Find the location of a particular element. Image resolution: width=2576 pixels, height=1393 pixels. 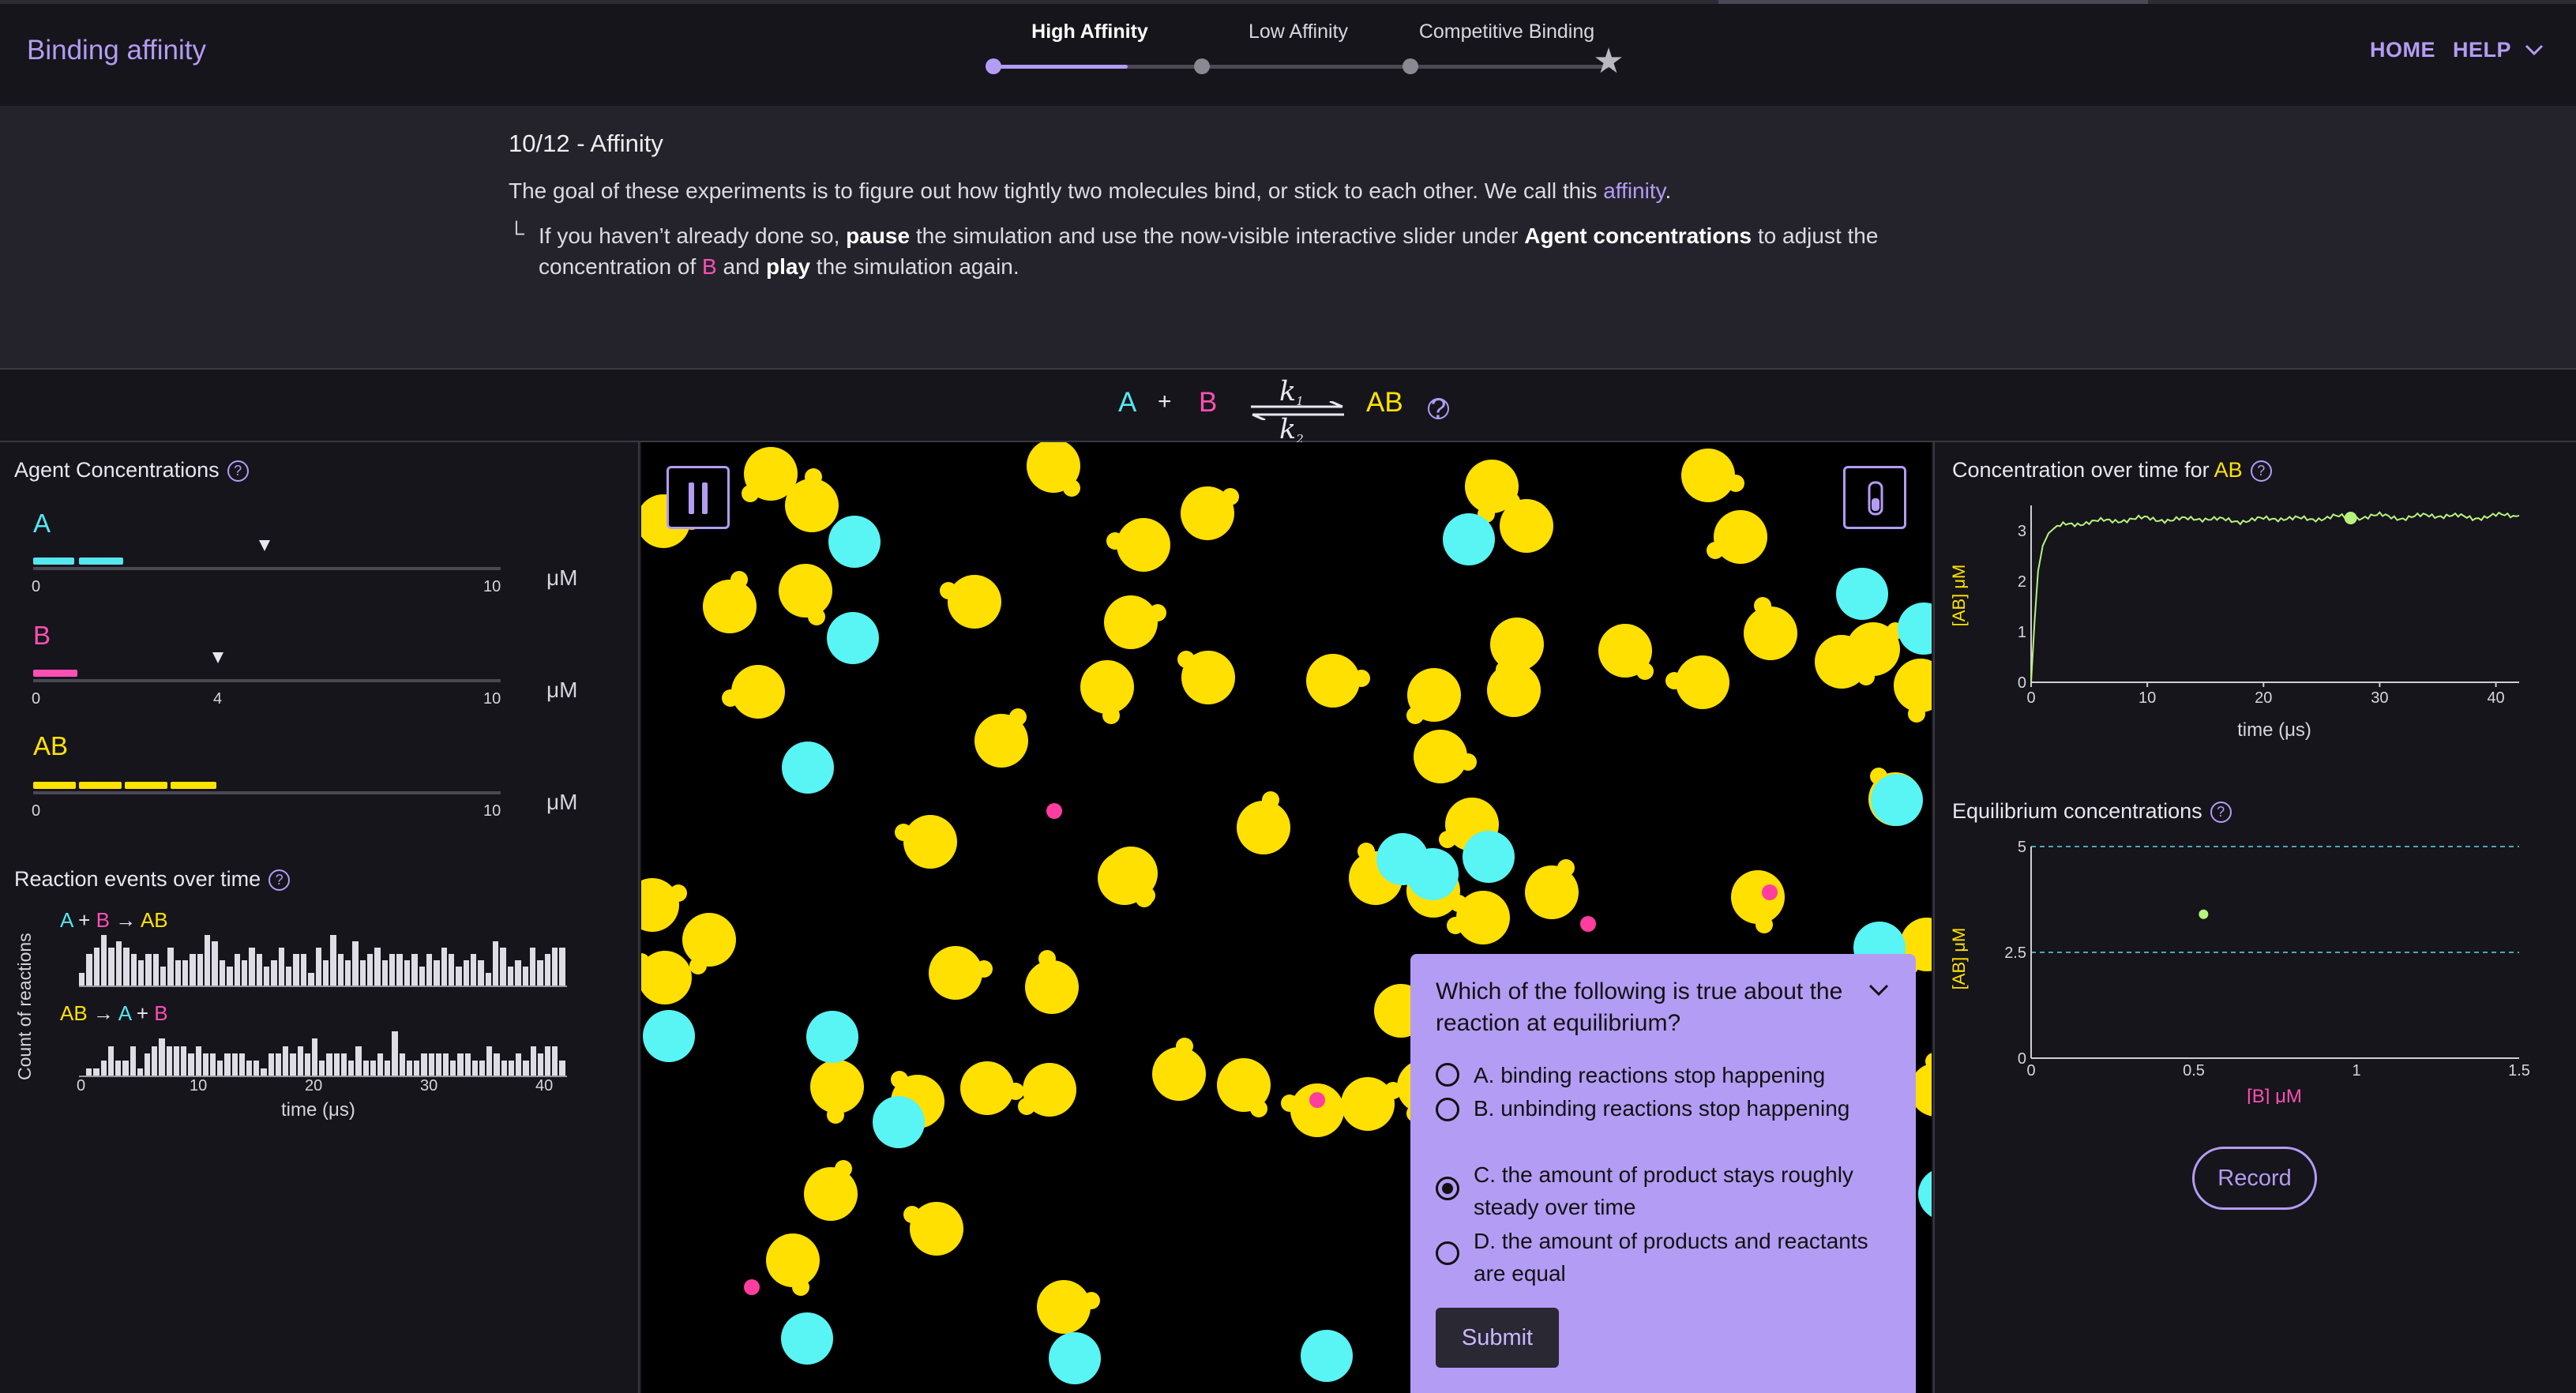

star-icon: ★ is located at coordinates (1608, 61).